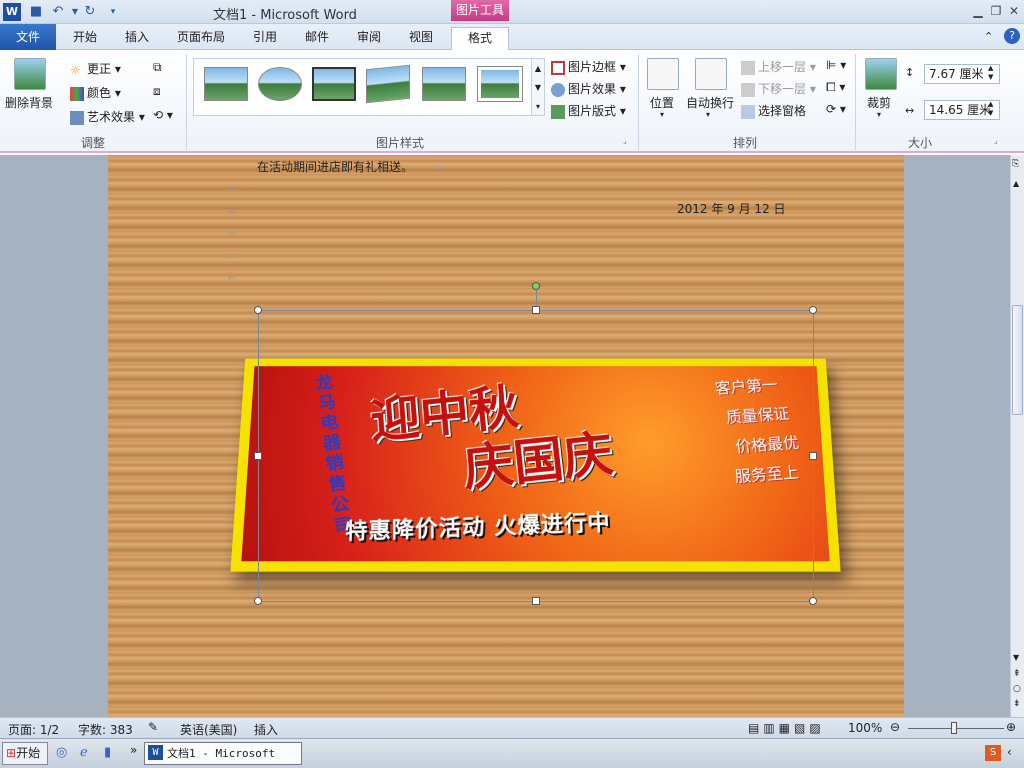 Image resolution: width=1024 pixels, height=768 pixels. Describe the element at coordinates (954, 728) in the screenshot. I see `zoom-slider-thumb` at that location.